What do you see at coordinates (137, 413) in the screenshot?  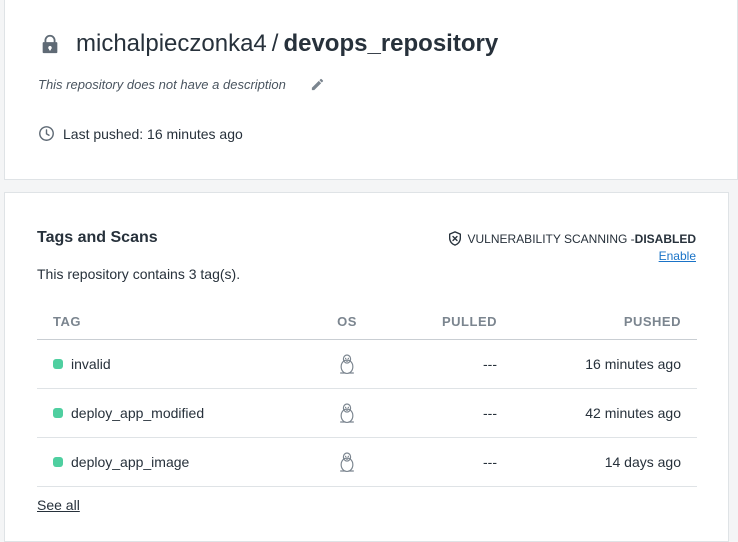 I see `tag-name: deploy_app_modified` at bounding box center [137, 413].